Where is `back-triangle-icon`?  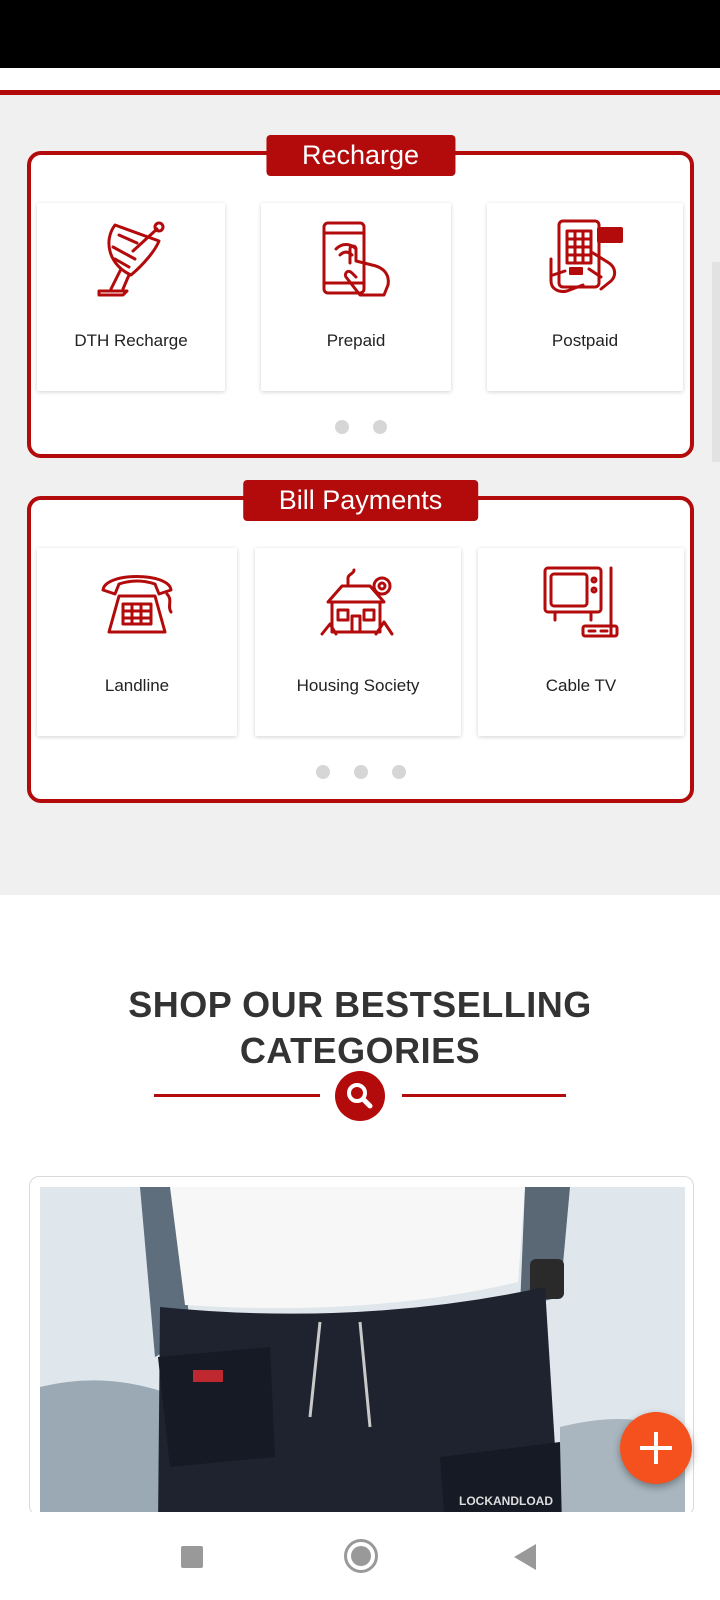 back-triangle-icon is located at coordinates (525, 1557).